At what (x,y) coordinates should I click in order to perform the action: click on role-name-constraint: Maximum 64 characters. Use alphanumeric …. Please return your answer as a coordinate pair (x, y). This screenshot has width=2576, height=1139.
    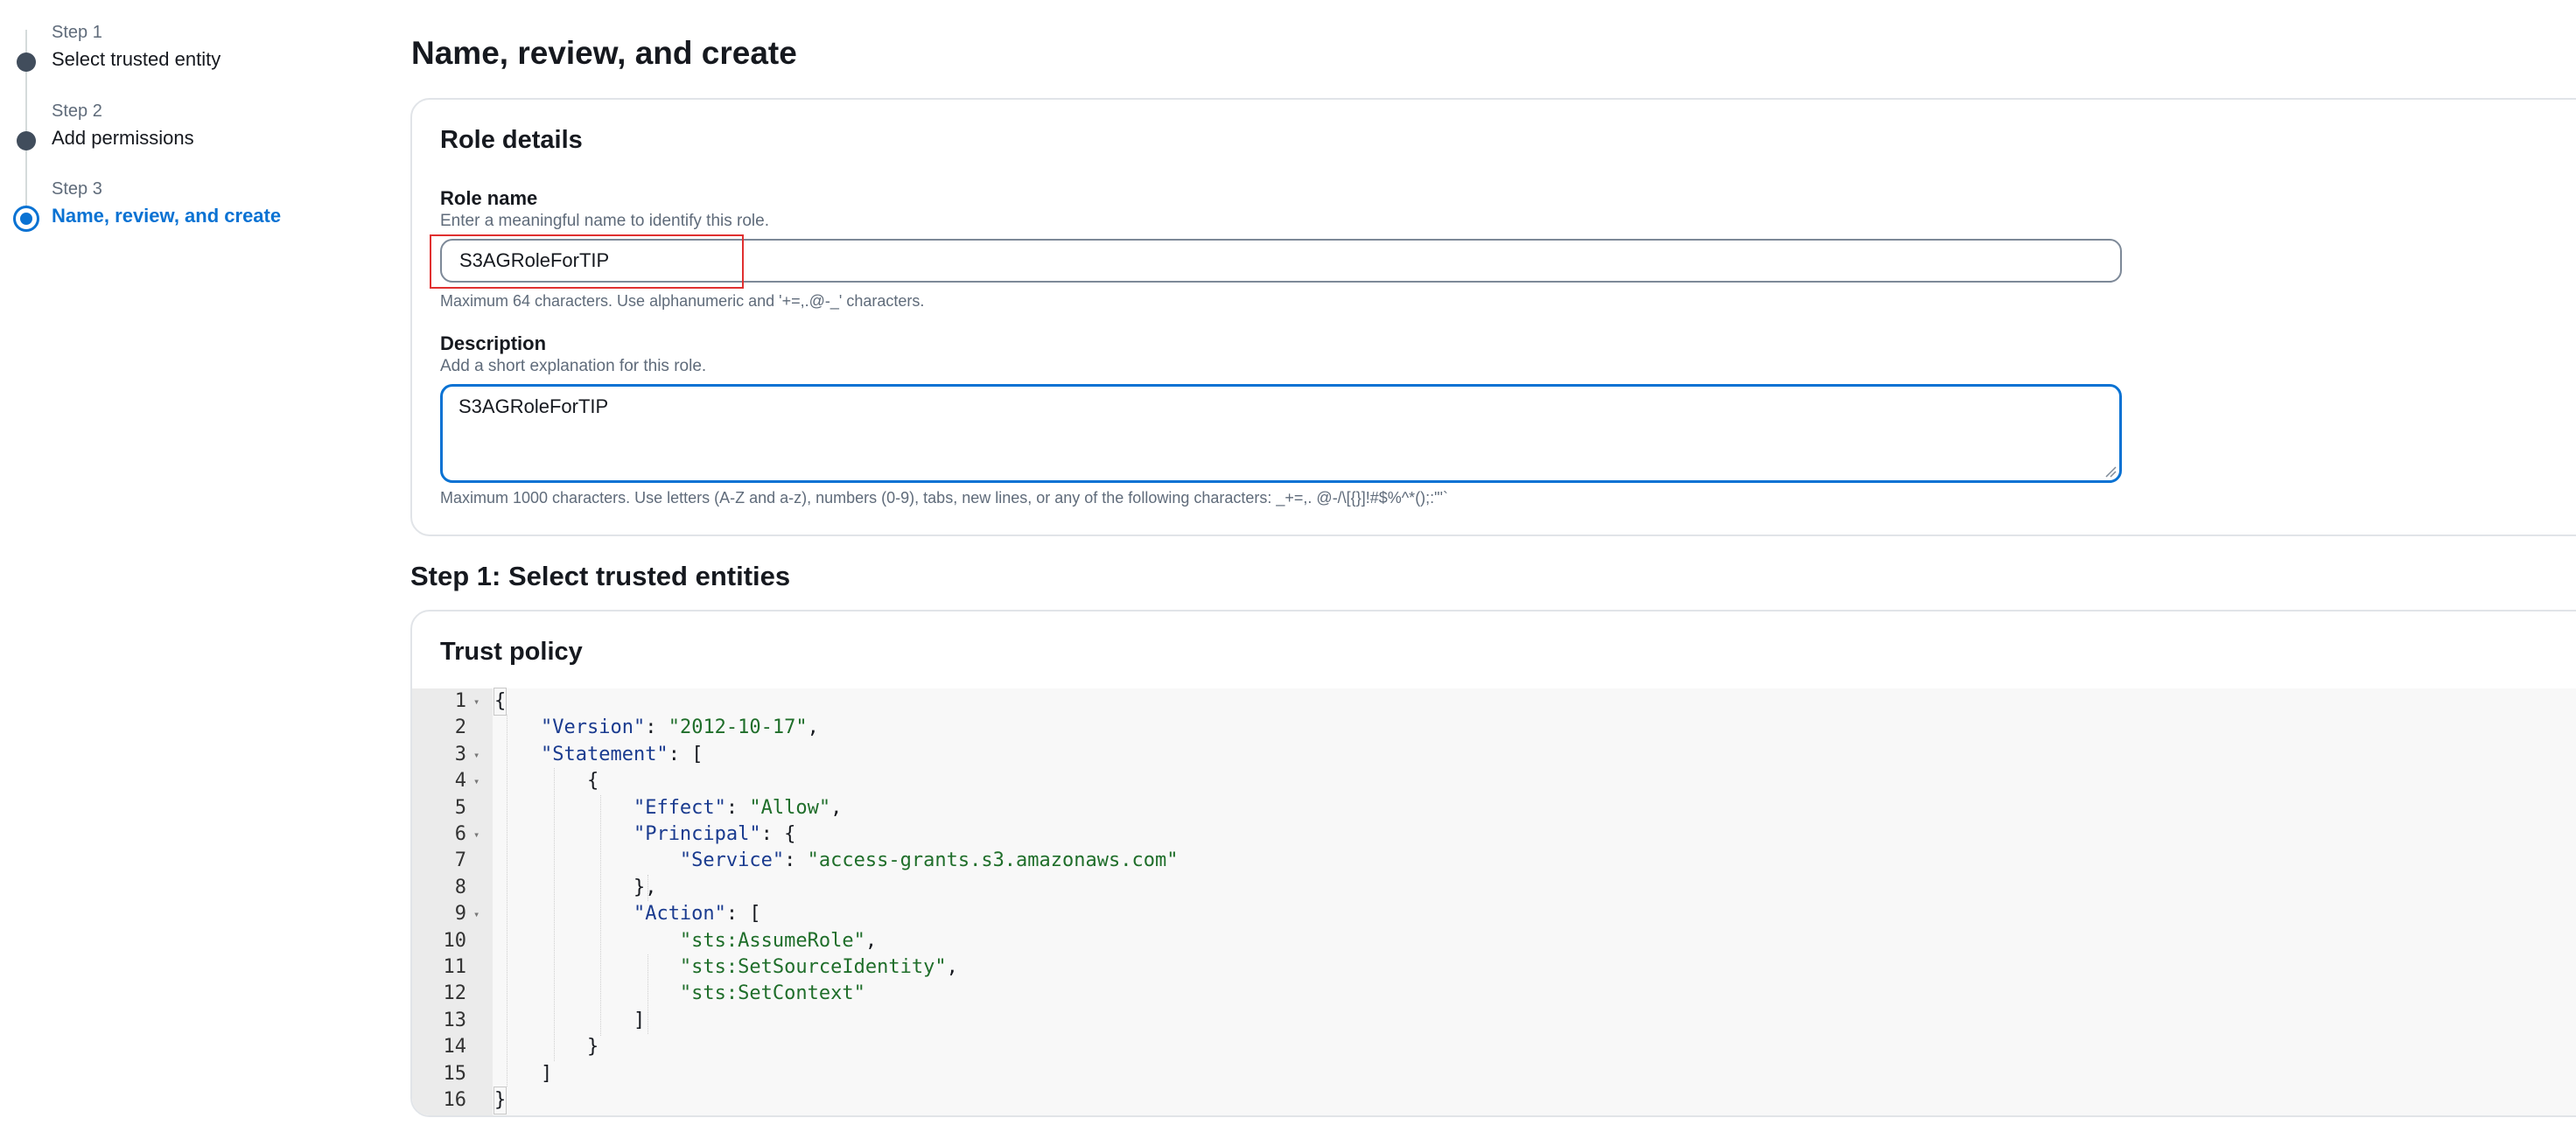
    Looking at the image, I should click on (682, 301).